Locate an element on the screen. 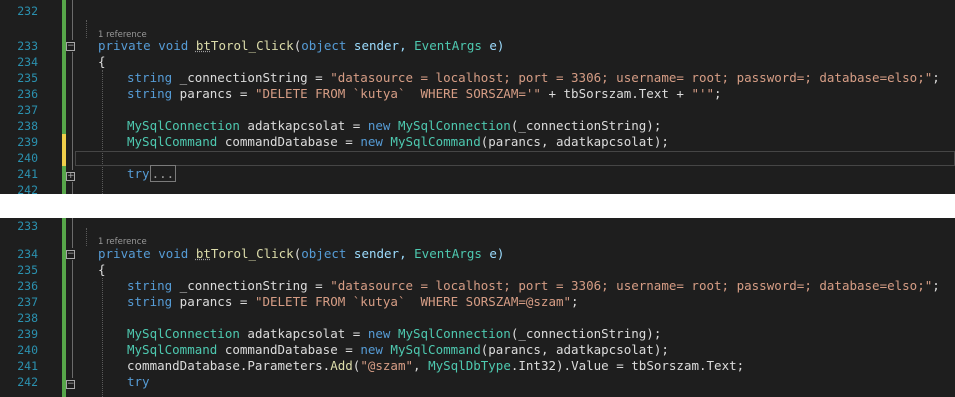  type-eventargs: EventArgs is located at coordinates (448, 253).